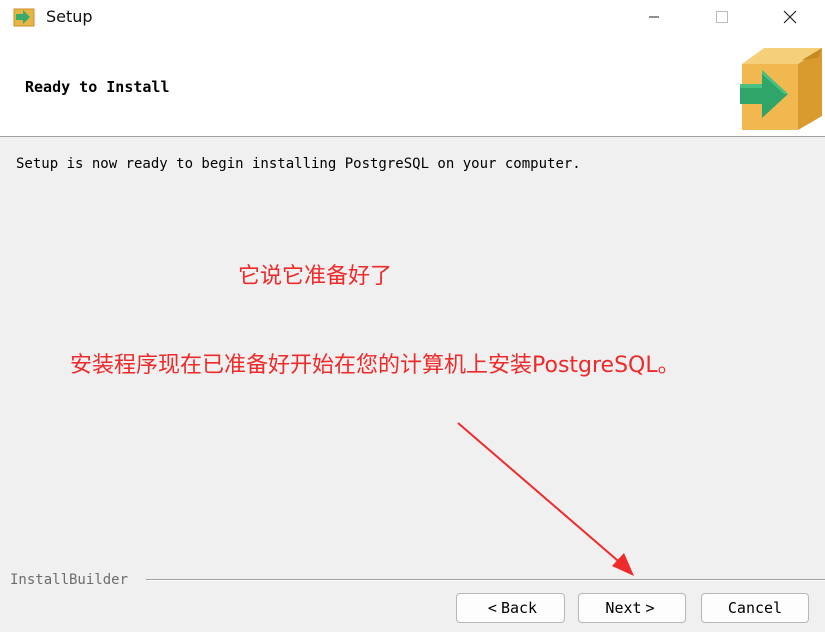 The width and height of the screenshot is (825, 632). I want to click on next-button: Next >, so click(632, 608).